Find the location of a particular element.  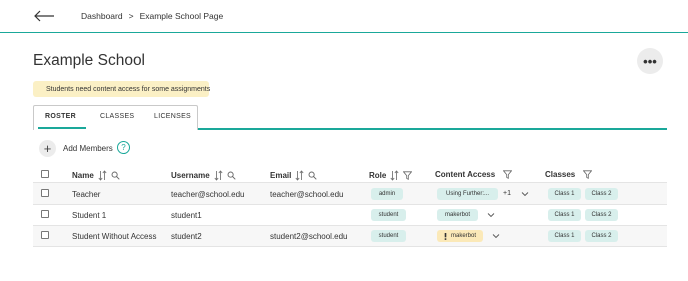

breadcrumb: Dashboard > Example School Page is located at coordinates (152, 16).